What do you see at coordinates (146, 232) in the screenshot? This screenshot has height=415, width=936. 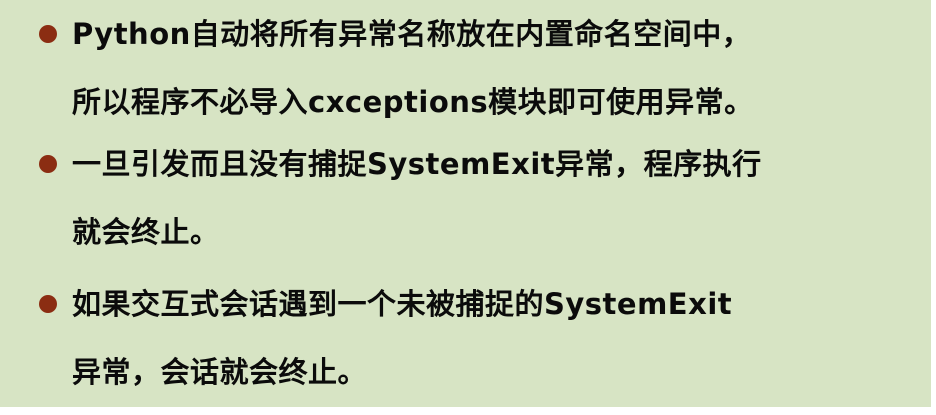 I see `bullet-2-line-2: 就会终止。` at bounding box center [146, 232].